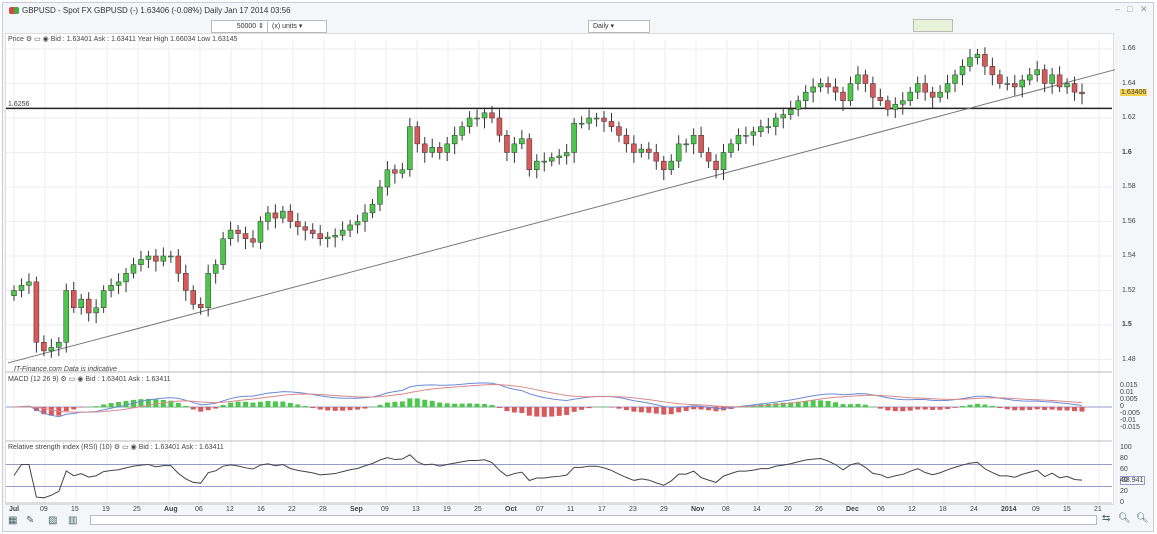  Describe the element at coordinates (33, 379) in the screenshot. I see `macd-label: MACD (12 26 9)` at that location.